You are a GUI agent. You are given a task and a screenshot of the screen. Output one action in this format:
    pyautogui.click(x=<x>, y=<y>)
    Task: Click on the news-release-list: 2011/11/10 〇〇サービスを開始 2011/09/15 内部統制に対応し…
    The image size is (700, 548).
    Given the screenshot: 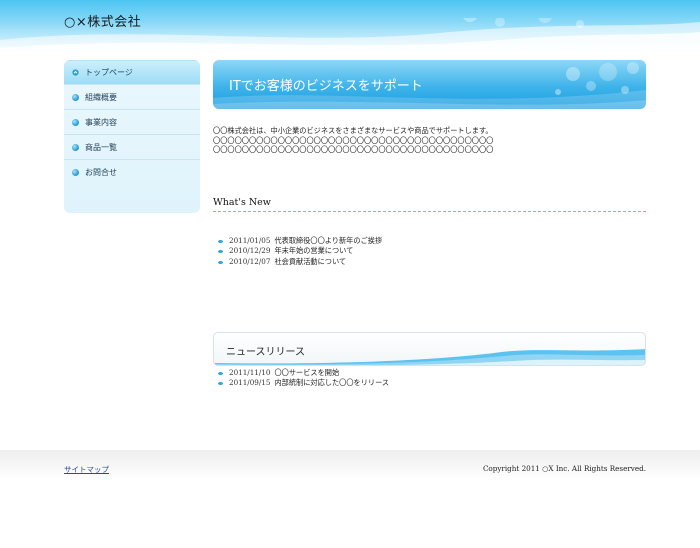 What is the action you would take?
    pyautogui.click(x=428, y=378)
    